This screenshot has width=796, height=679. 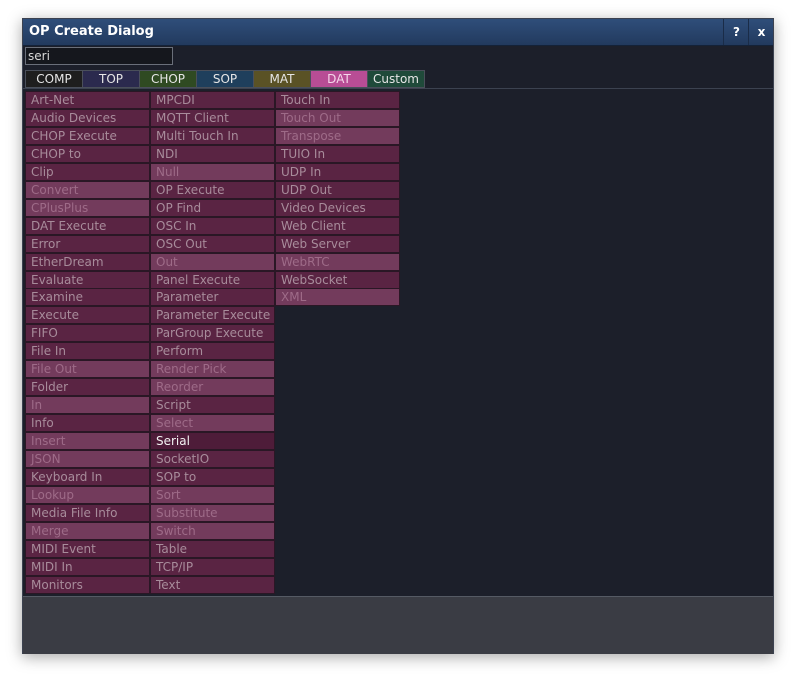 What do you see at coordinates (212, 566) in the screenshot?
I see `operator-item: TCP/IP` at bounding box center [212, 566].